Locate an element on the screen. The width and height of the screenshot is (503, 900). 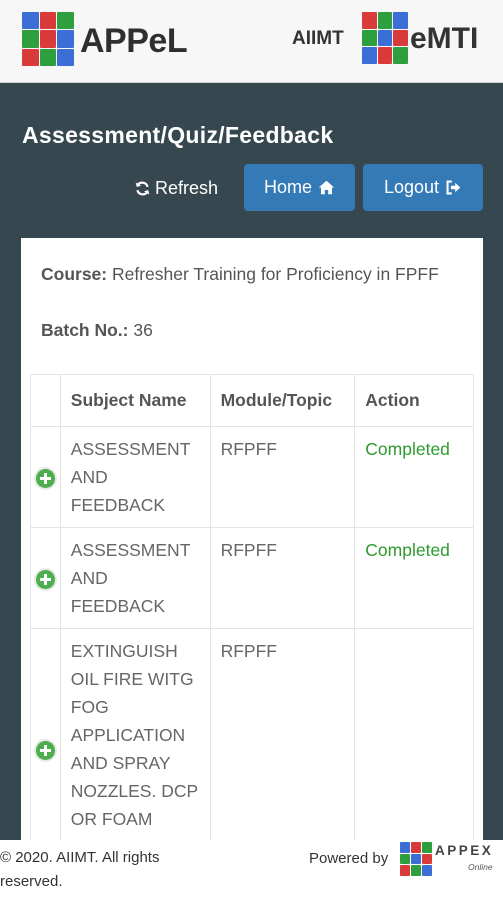
batch-label: Batch No.: is located at coordinates (85, 330).